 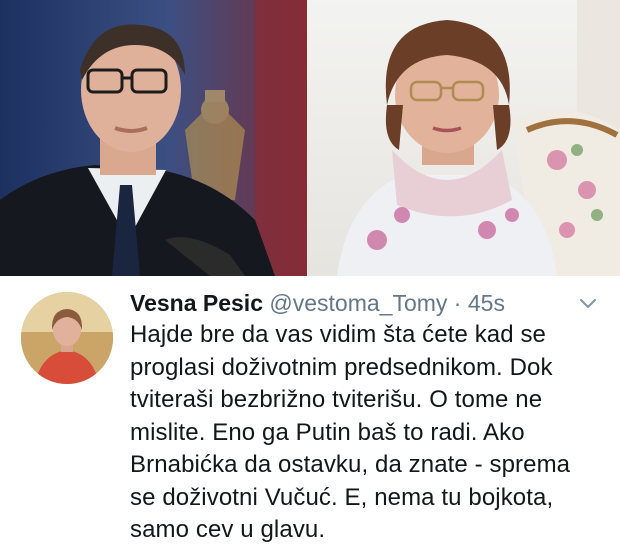 I want to click on tweet-text-line: samo cev u glavu., so click(x=228, y=529).